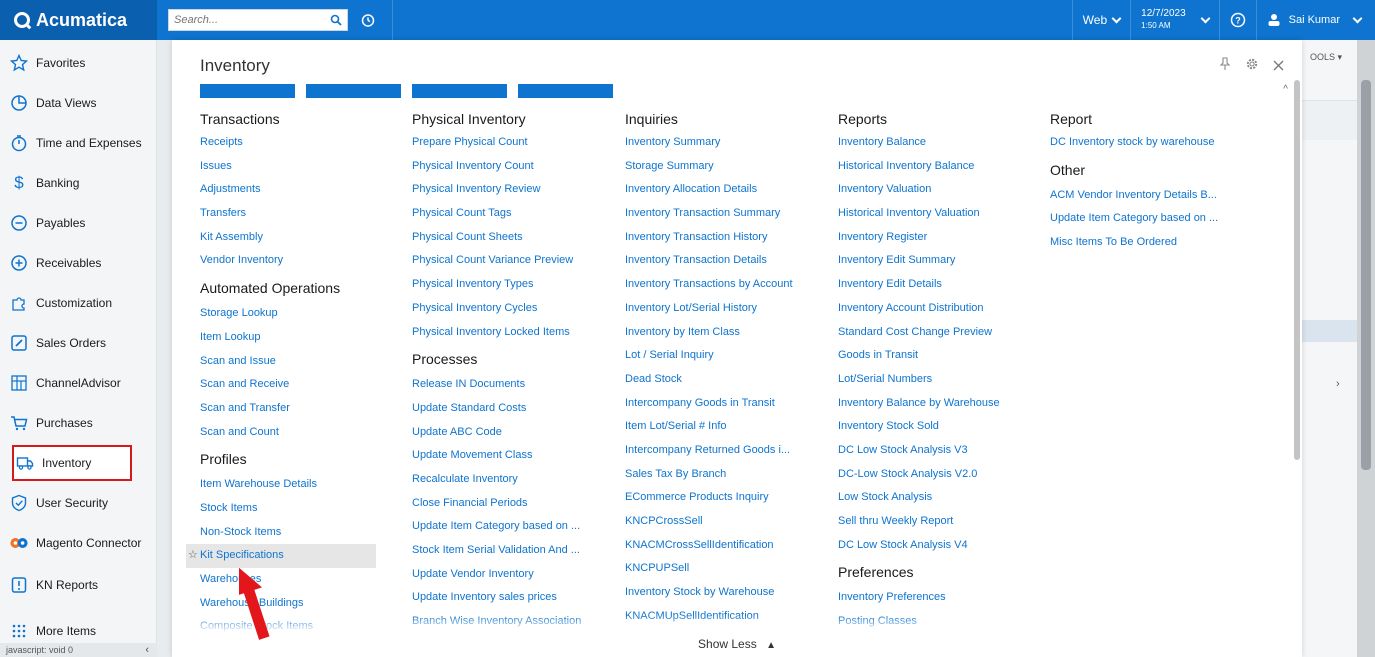  What do you see at coordinates (709, 356) in the screenshot?
I see `menu-link: Lot / Serial Inquiry` at bounding box center [709, 356].